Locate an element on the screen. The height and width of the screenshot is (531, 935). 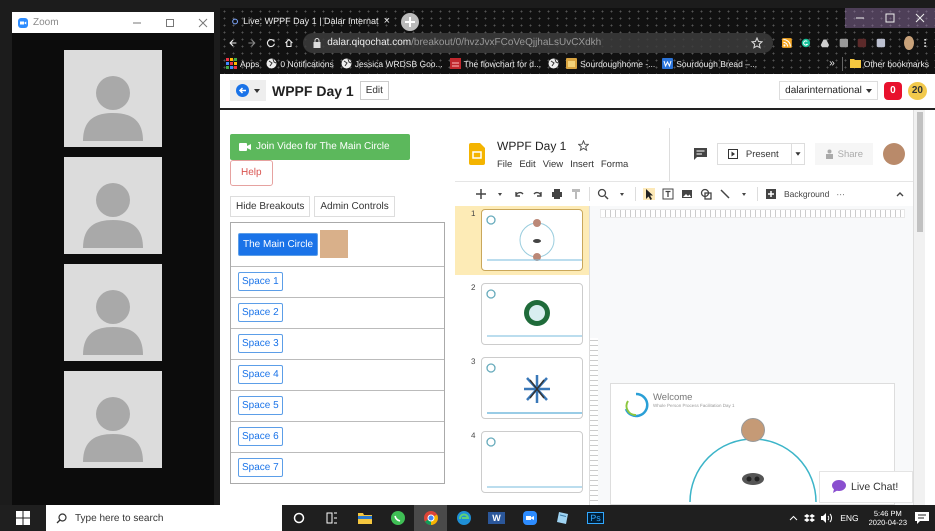
windows-start-icon is located at coordinates (23, 518).